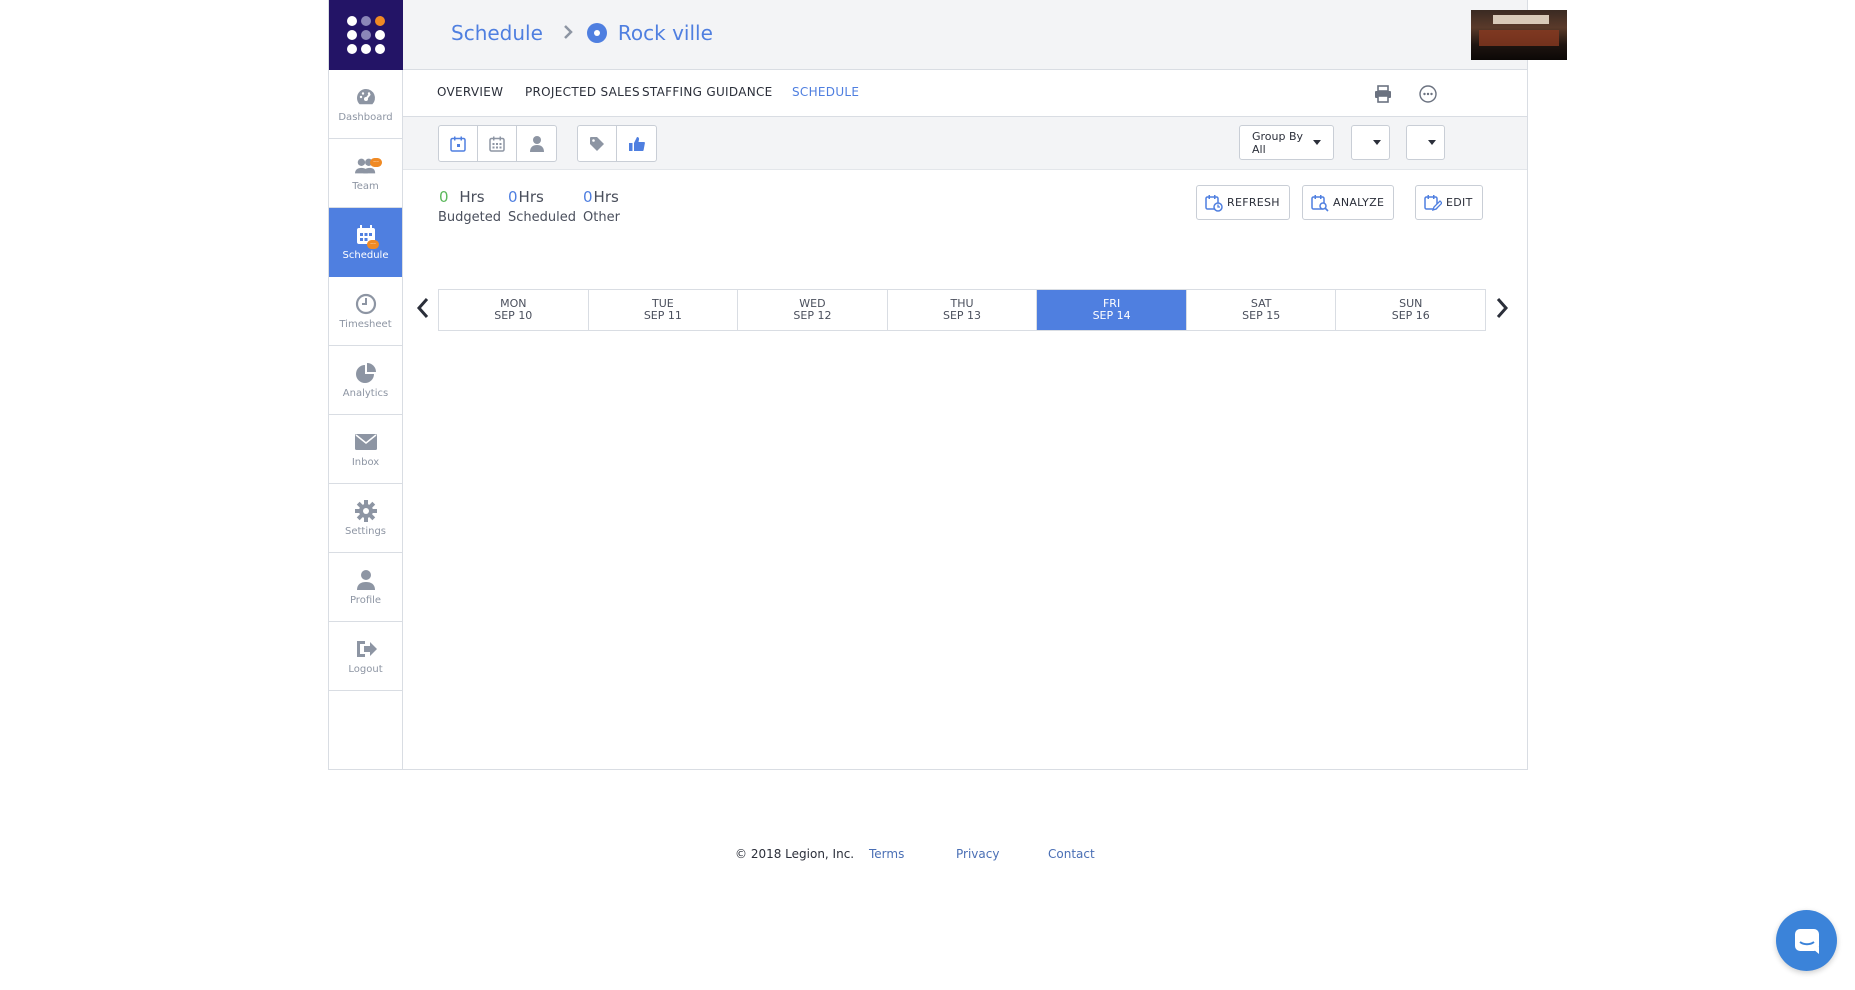 The width and height of the screenshot is (1855, 990). I want to click on other-label: Other, so click(601, 217).